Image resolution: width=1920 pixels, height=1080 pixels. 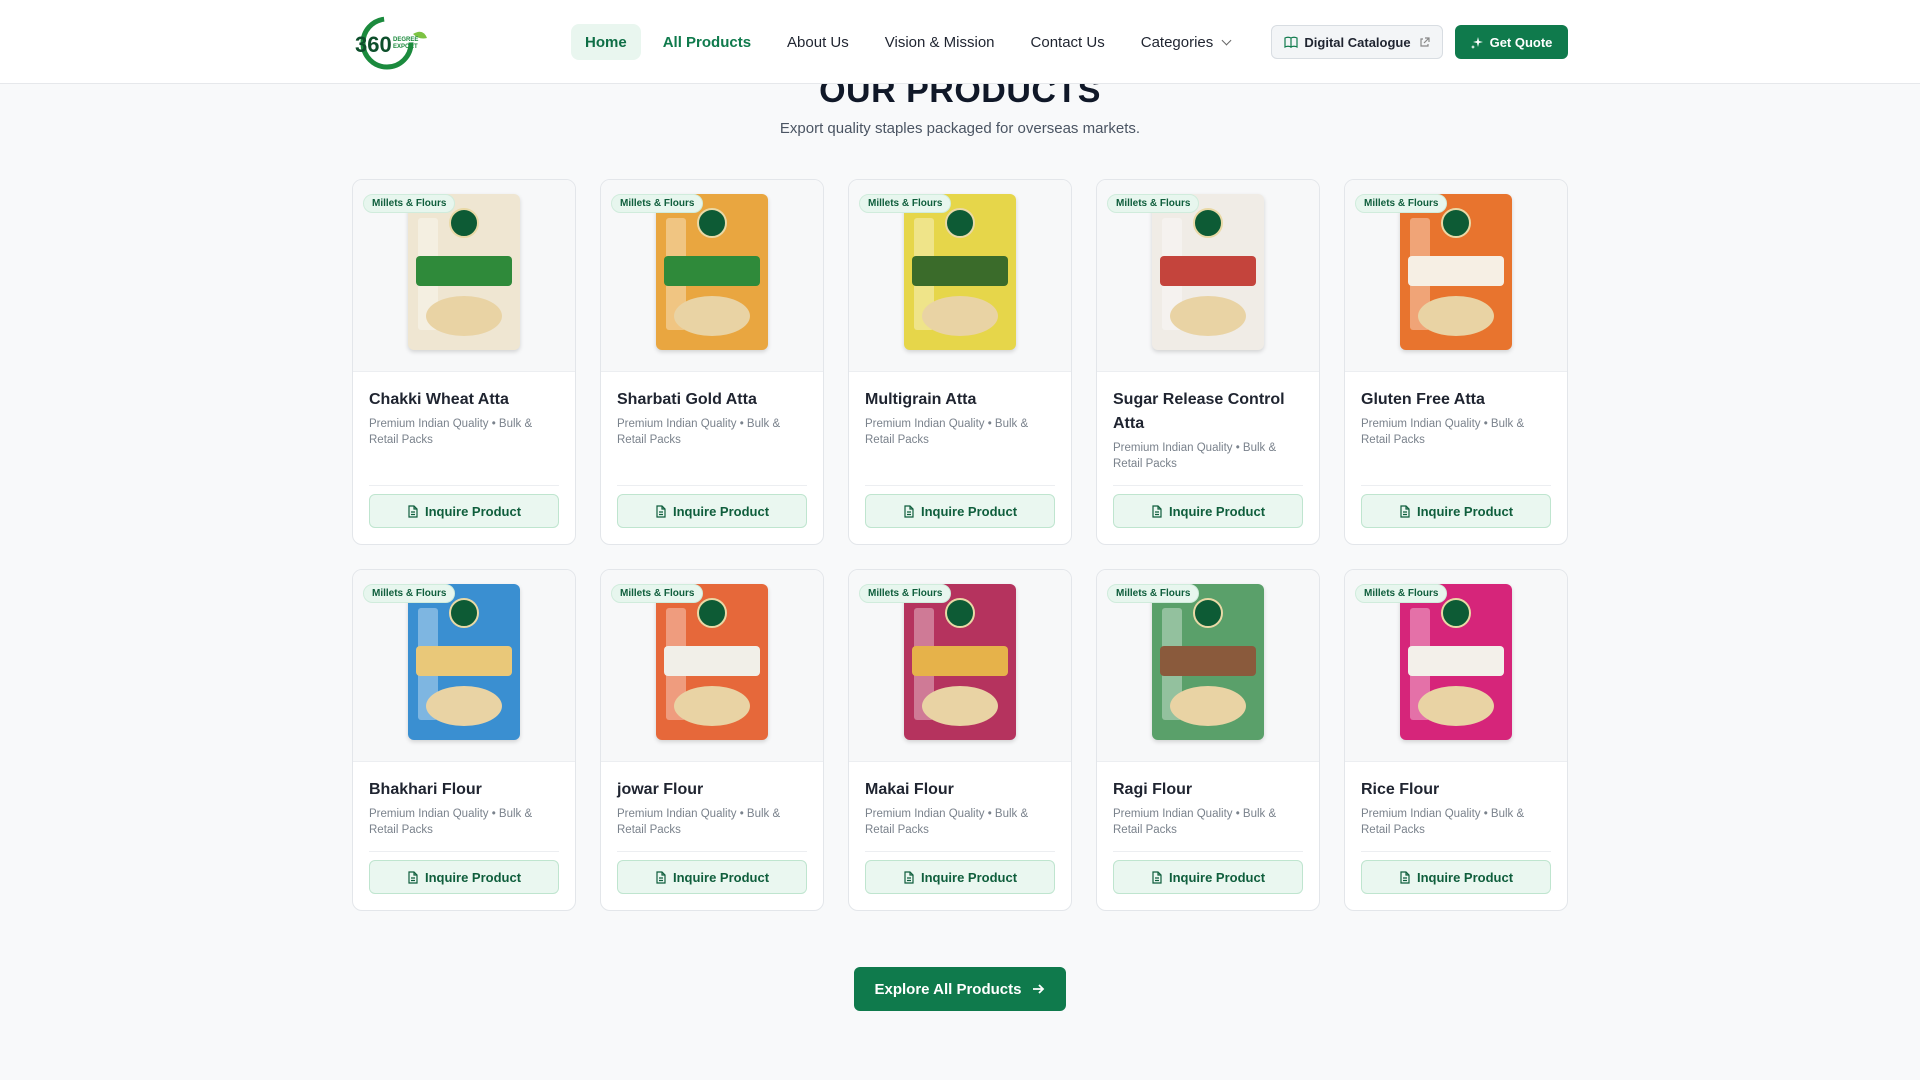 I want to click on nav-about-us: About Us, so click(x=818, y=42).